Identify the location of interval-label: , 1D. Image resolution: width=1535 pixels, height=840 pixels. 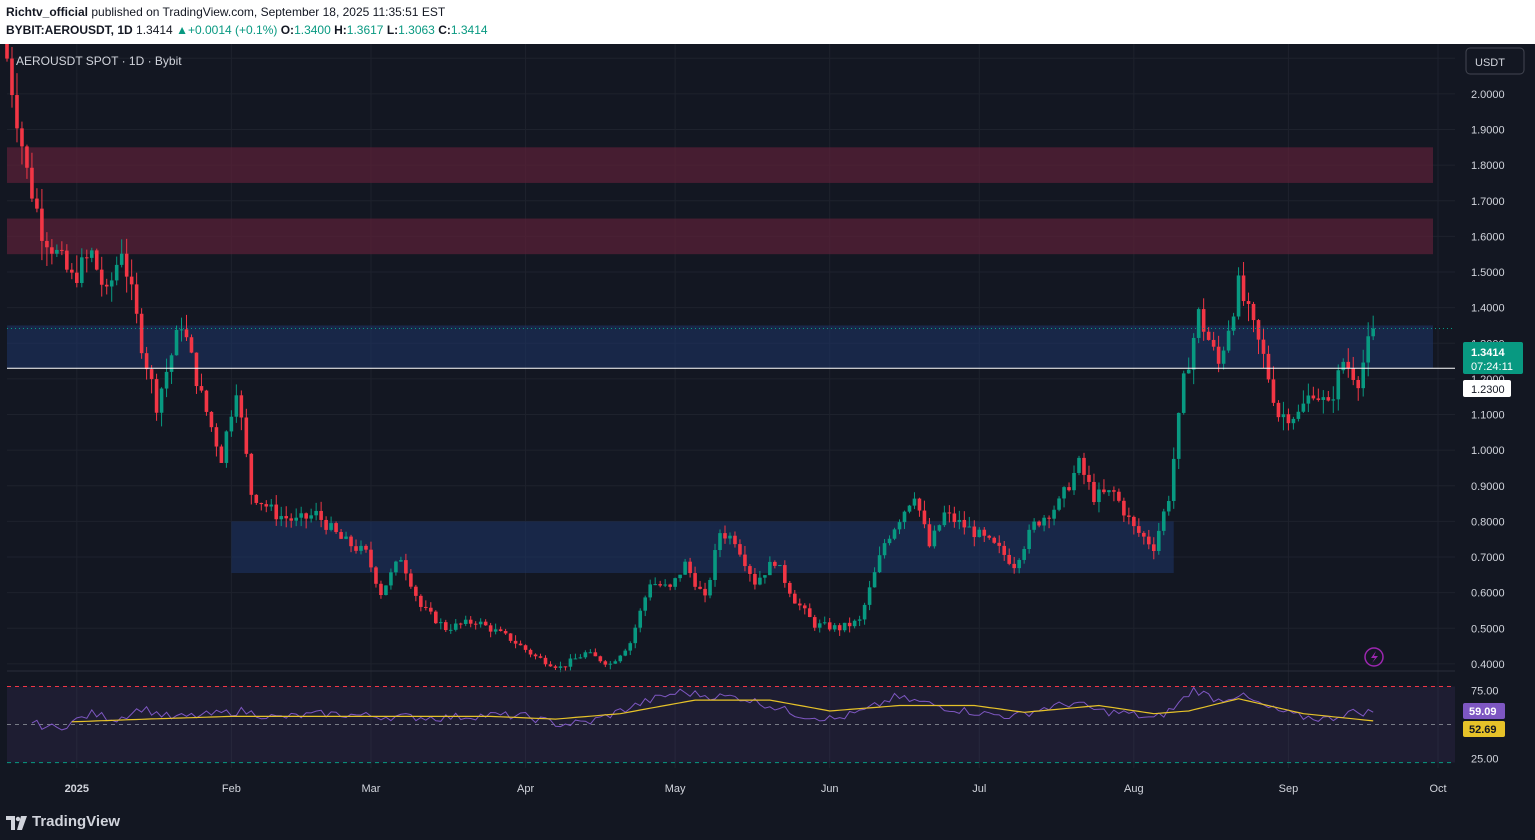
(121, 30).